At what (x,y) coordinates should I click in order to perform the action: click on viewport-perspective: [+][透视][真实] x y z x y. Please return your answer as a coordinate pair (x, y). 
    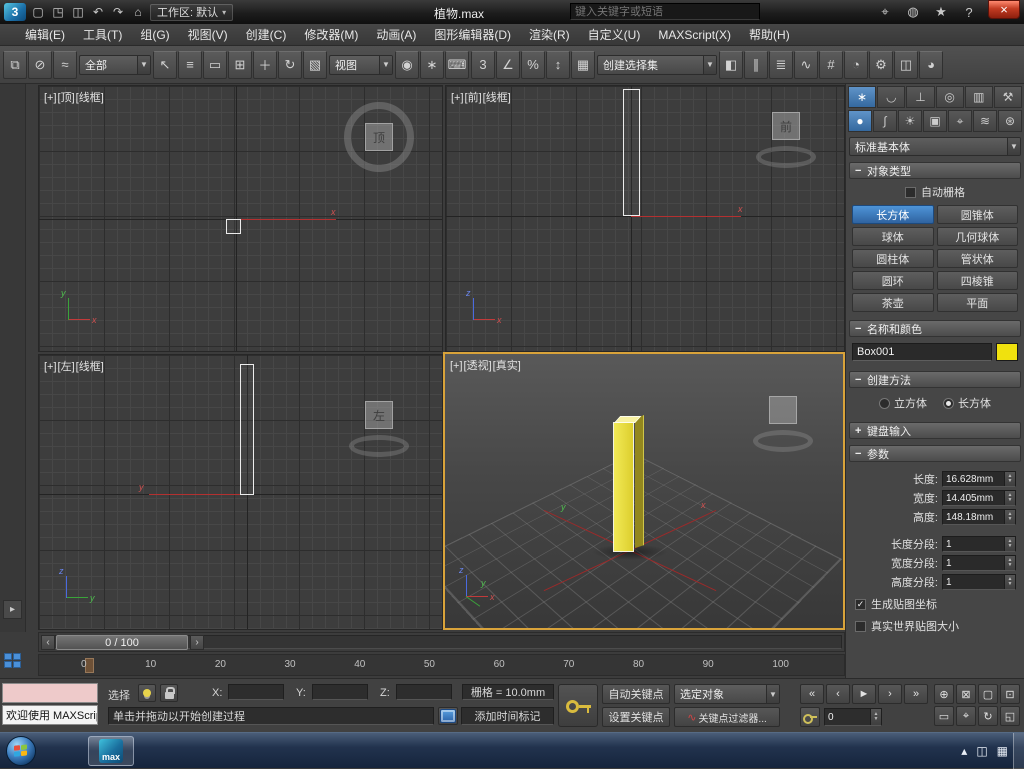
    Looking at the image, I should click on (644, 491).